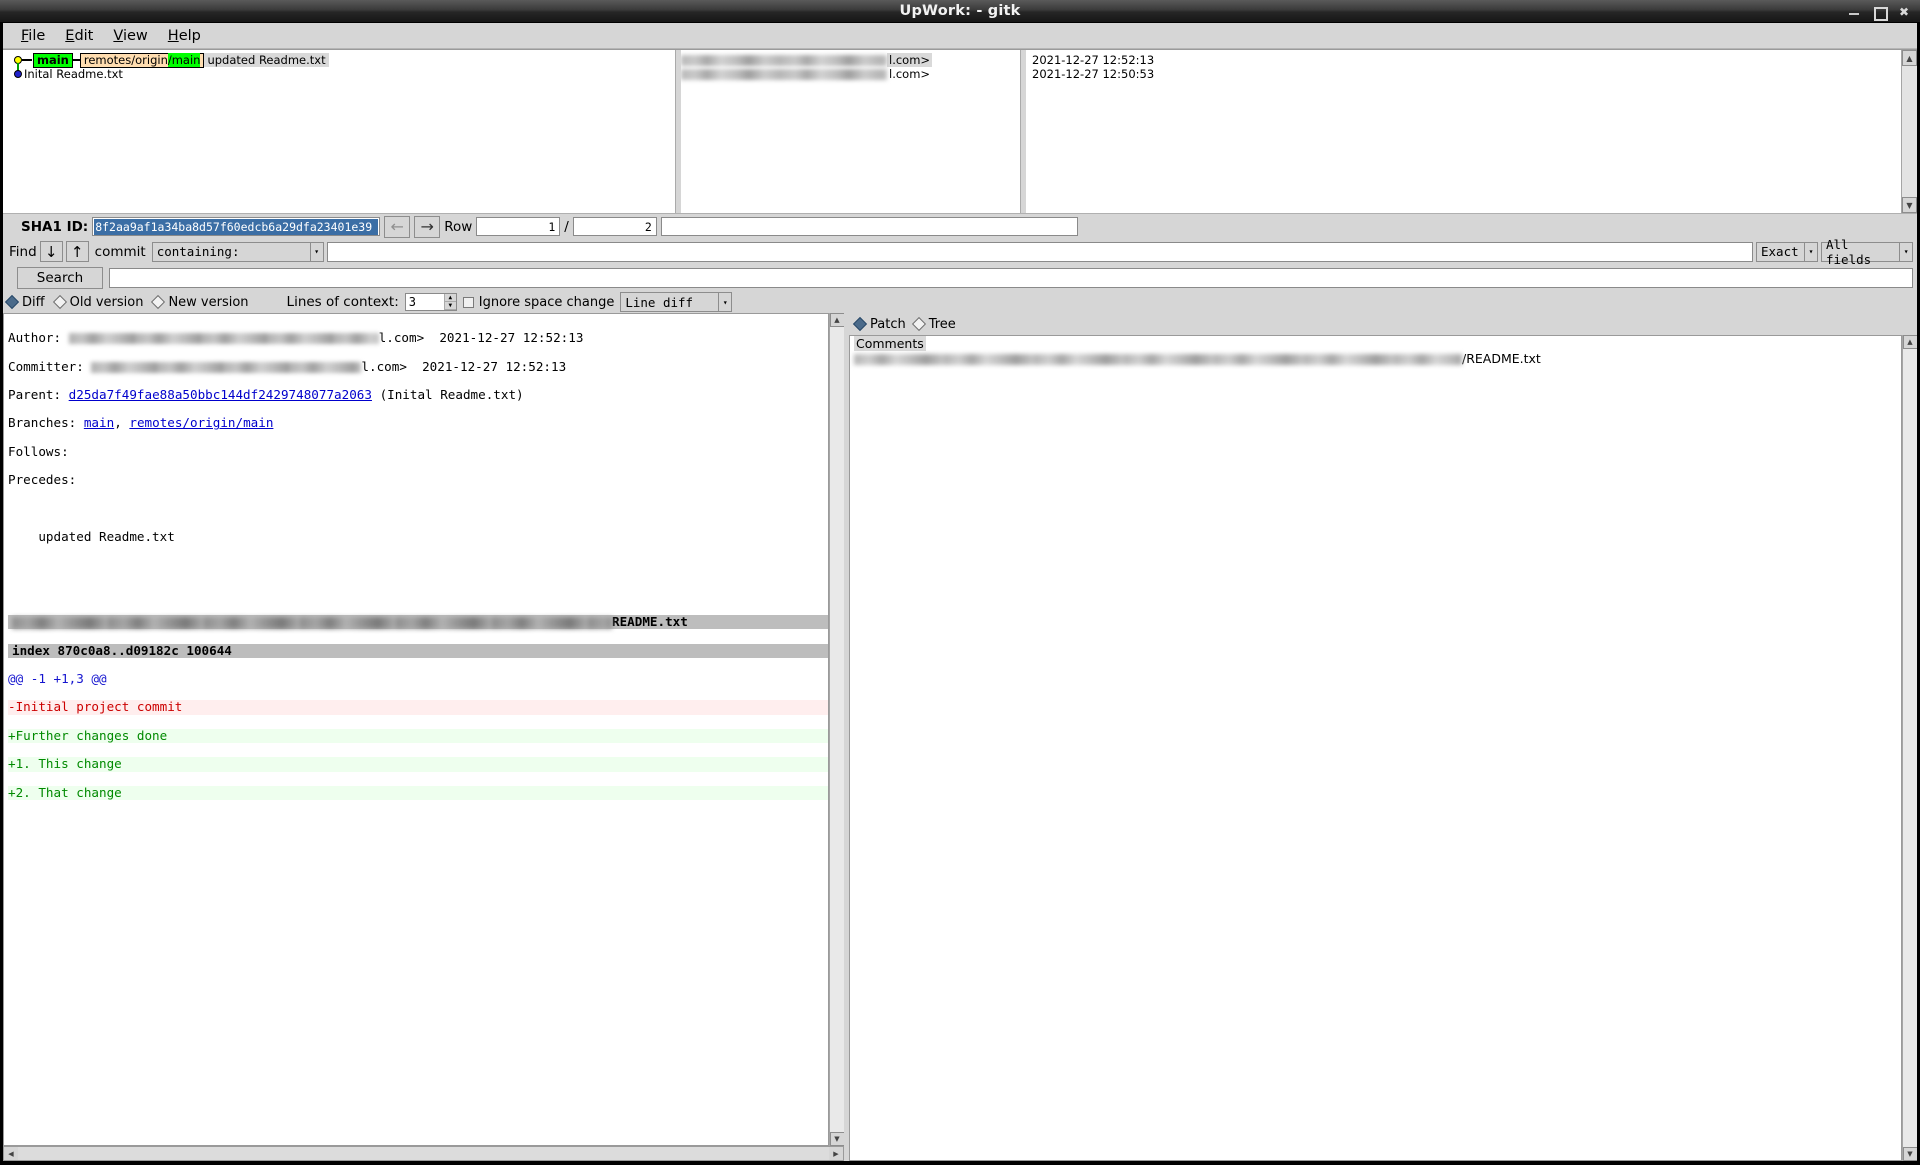  What do you see at coordinates (423, 1153) in the screenshot?
I see `diff-horizontal-scrollbar: ◀ ▶` at bounding box center [423, 1153].